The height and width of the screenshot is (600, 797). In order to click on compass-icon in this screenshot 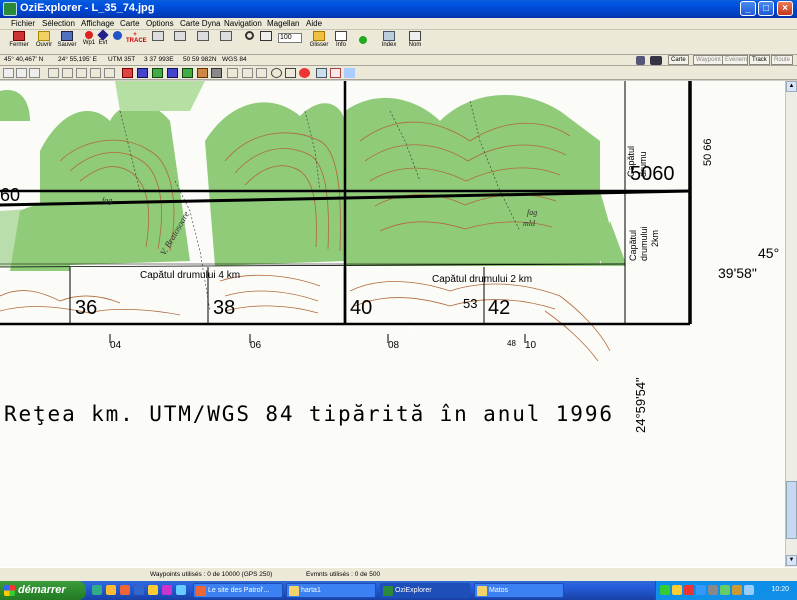, I will do `click(276, 73)`.